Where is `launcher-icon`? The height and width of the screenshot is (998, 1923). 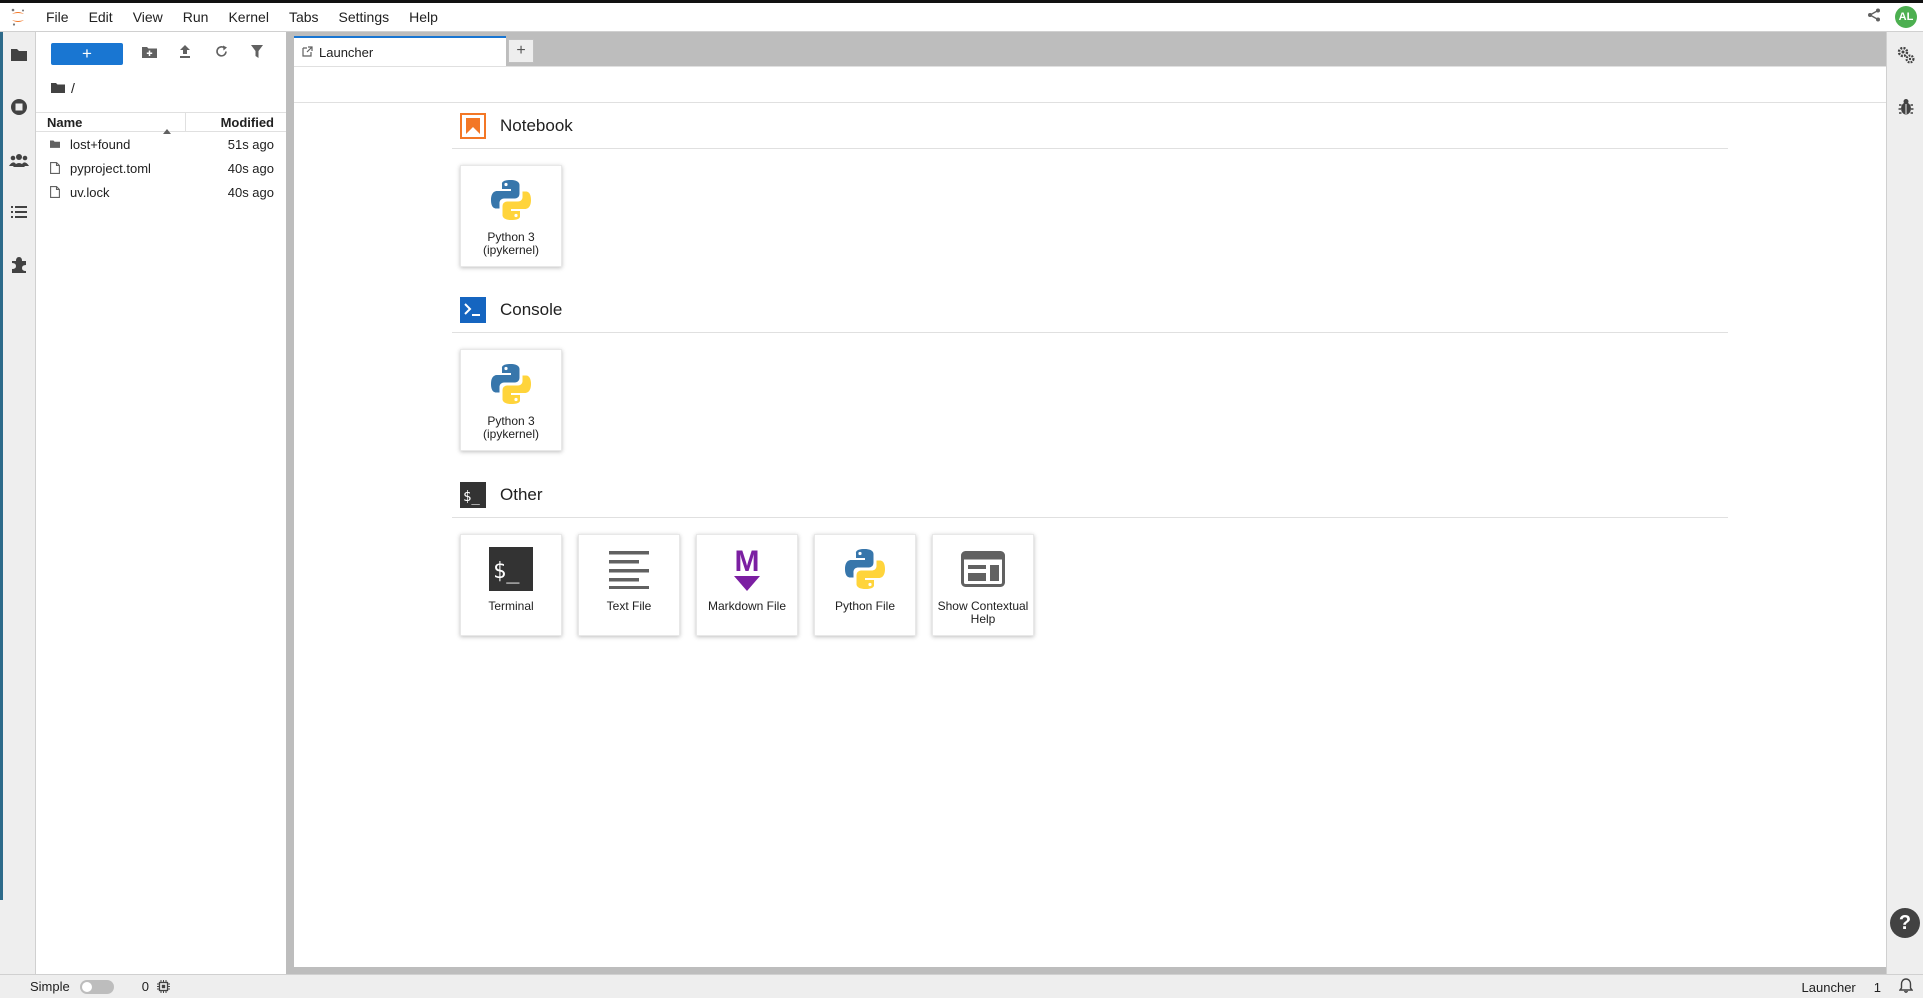
launcher-icon is located at coordinates (307, 52).